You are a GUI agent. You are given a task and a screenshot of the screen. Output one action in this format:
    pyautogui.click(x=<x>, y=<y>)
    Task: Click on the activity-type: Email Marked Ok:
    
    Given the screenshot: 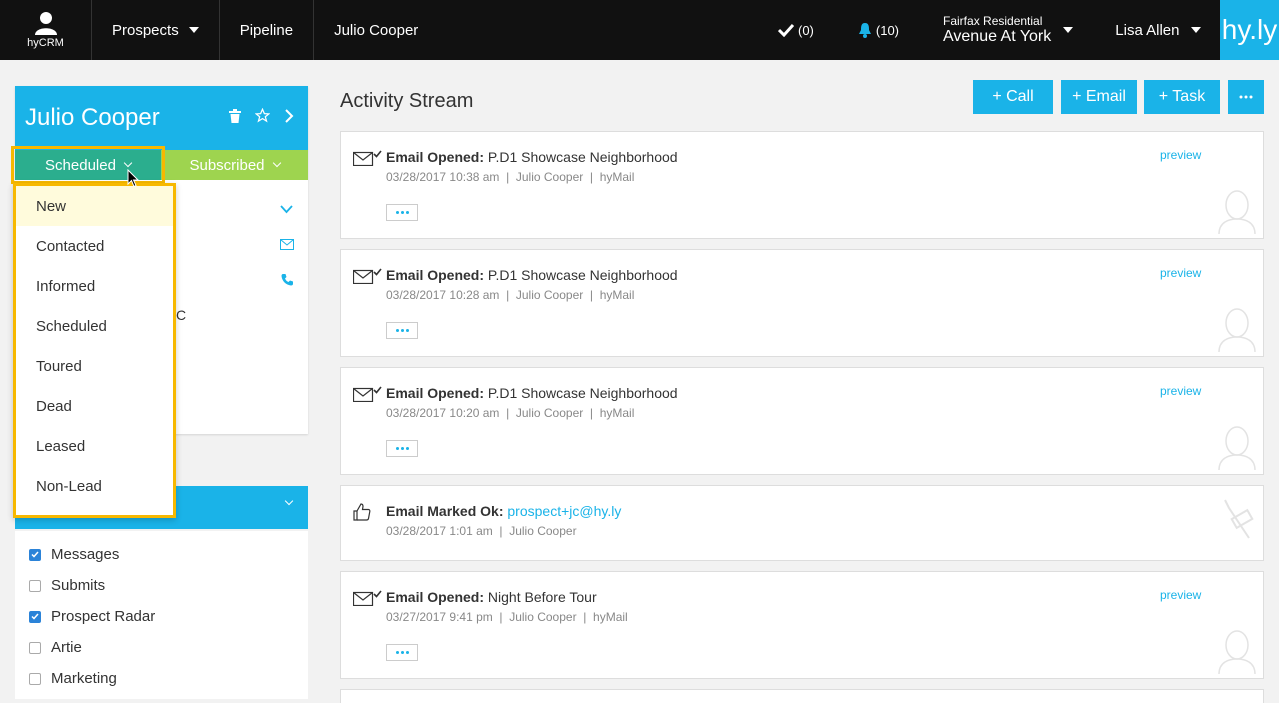 What is the action you would take?
    pyautogui.click(x=445, y=511)
    